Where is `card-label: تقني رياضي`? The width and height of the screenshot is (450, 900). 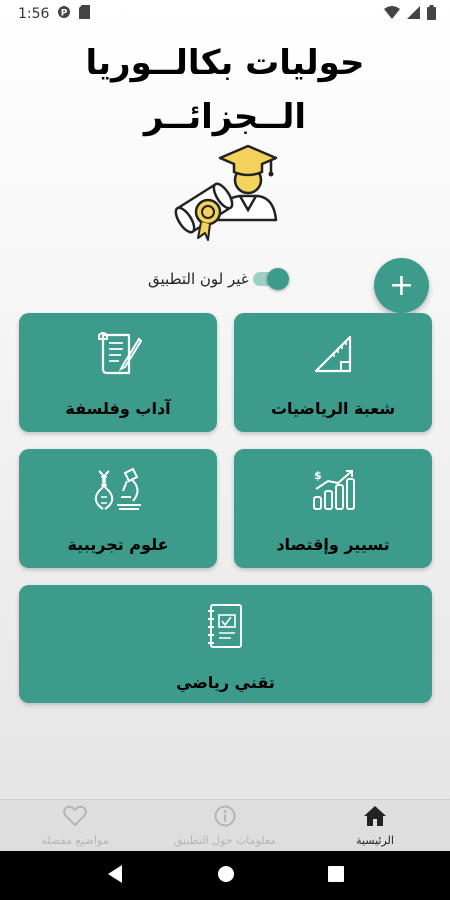
card-label: تقني رياضي is located at coordinates (225, 682).